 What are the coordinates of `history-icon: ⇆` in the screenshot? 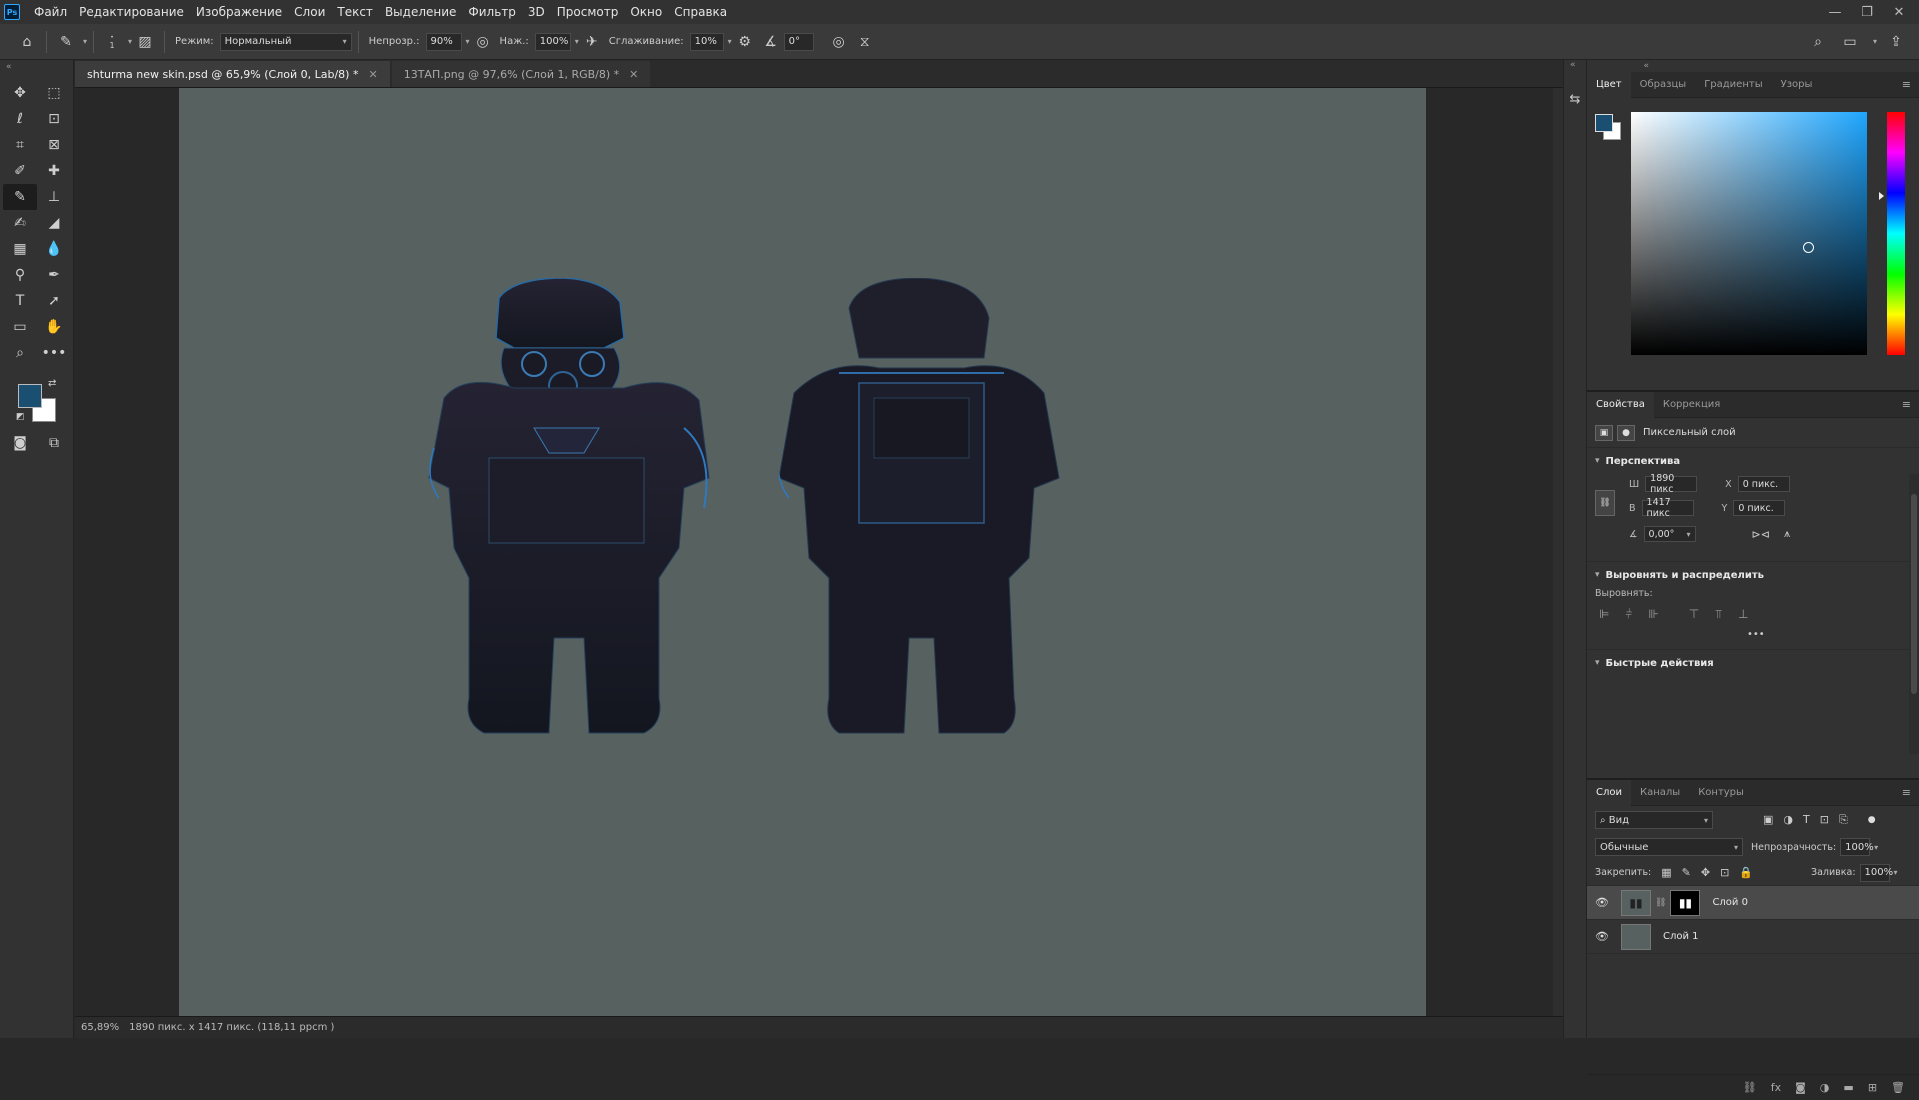 It's located at (1575, 99).